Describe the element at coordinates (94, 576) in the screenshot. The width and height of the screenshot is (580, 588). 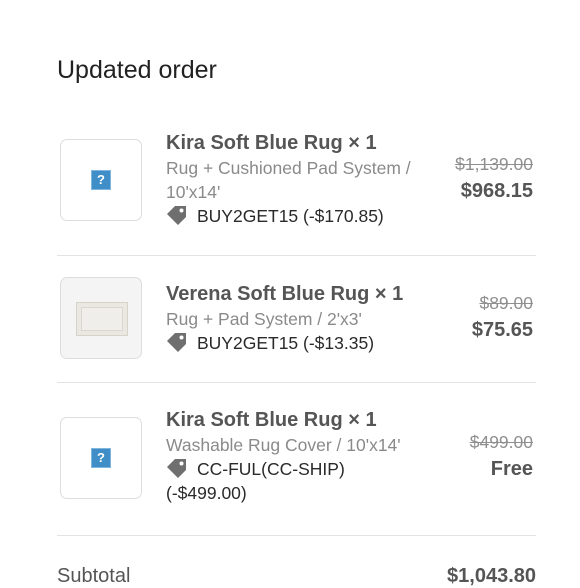
I see `subtotal-label: Subtotal` at that location.